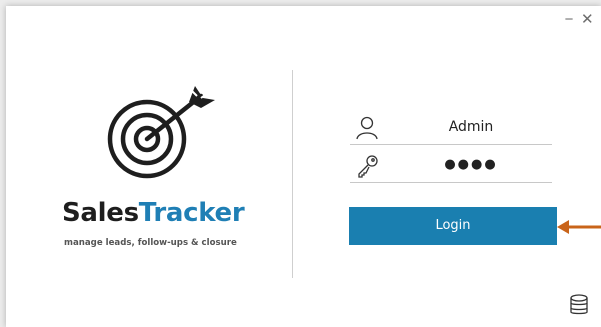 The width and height of the screenshot is (601, 327). What do you see at coordinates (292, 174) in the screenshot?
I see `vertical-divider` at bounding box center [292, 174].